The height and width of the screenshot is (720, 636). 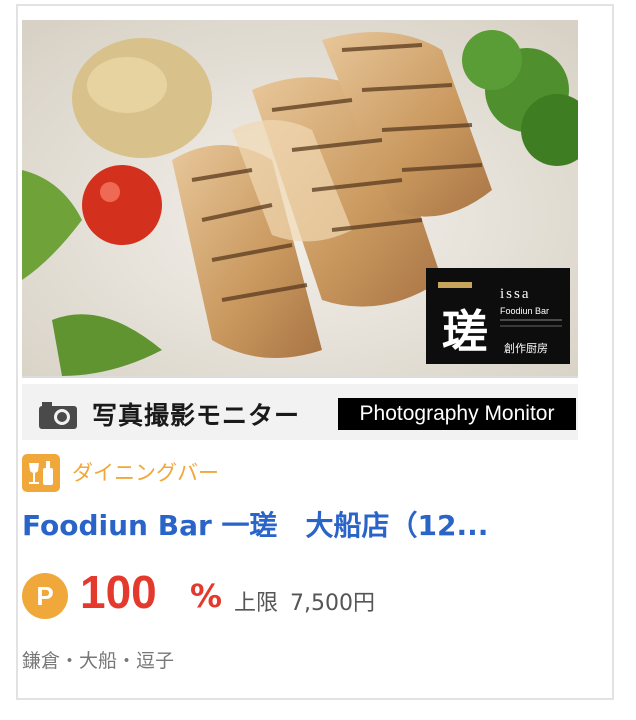 I want to click on area-label: 鎌倉・大船・逗子, so click(x=98, y=661).